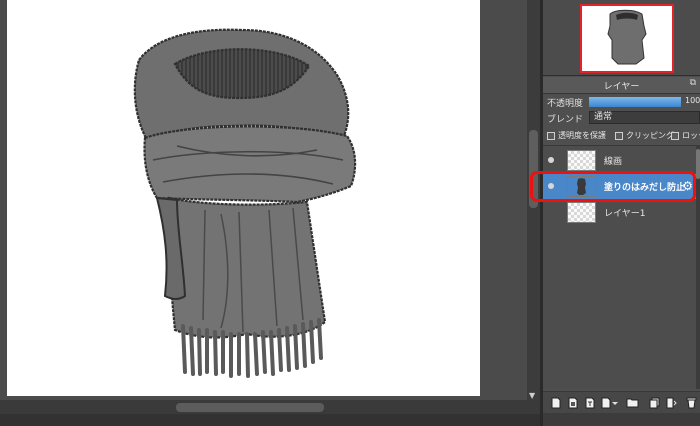 Image resolution: width=700 pixels, height=426 pixels. I want to click on navigator-scarf-thumbnail, so click(627, 37).